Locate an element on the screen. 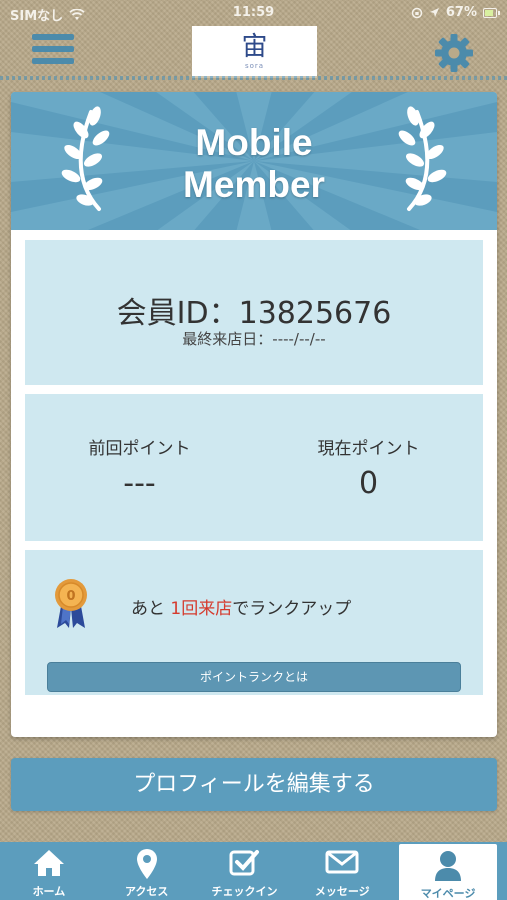  map-pin-icon is located at coordinates (146, 864).